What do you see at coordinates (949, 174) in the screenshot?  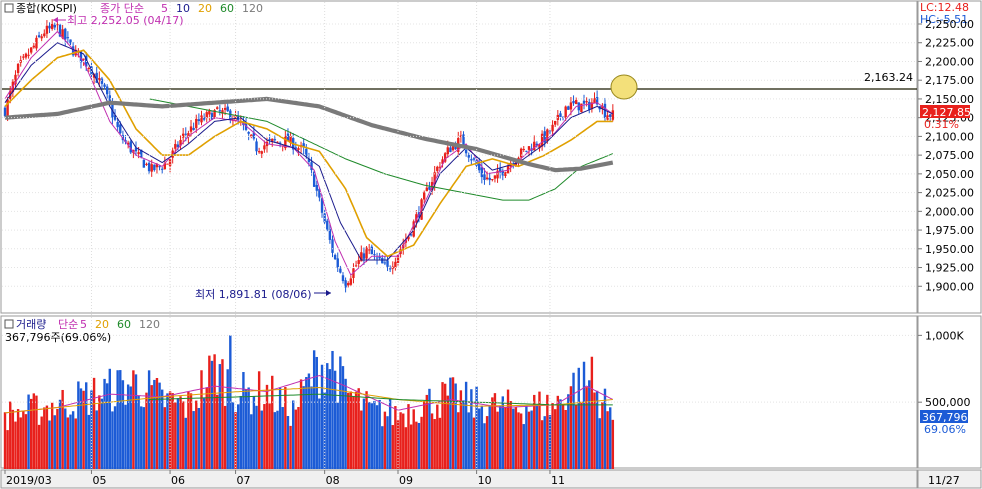 I see `price-axis-label: 2,050.00` at bounding box center [949, 174].